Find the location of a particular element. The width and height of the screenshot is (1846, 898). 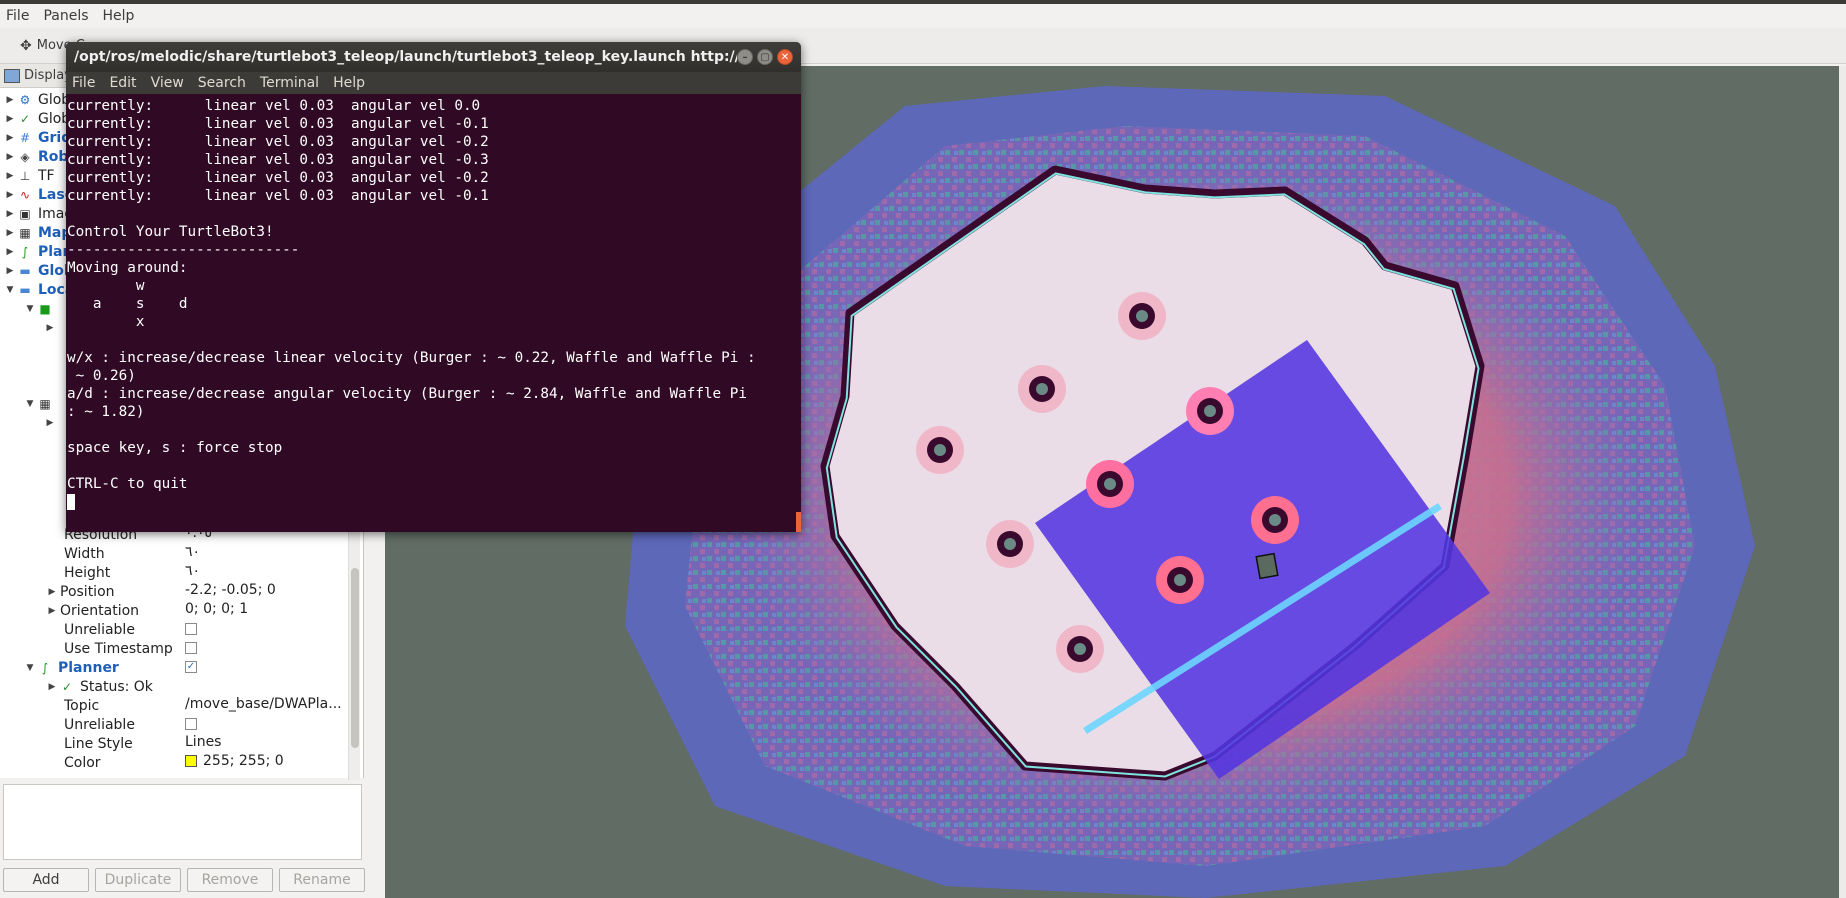

terminal-menu-help: Help is located at coordinates (349, 83).